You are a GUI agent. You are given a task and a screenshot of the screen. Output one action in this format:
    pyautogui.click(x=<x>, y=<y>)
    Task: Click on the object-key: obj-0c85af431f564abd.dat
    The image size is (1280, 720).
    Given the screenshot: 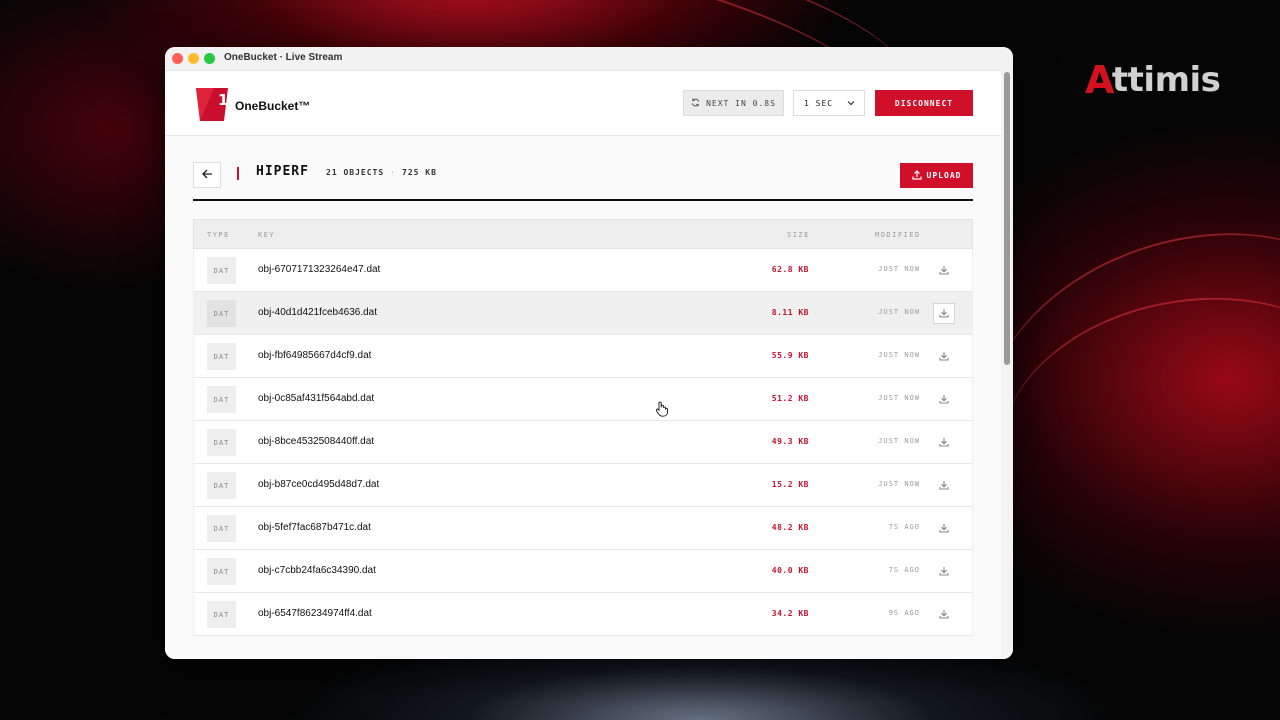 What is the action you would take?
    pyautogui.click(x=316, y=398)
    